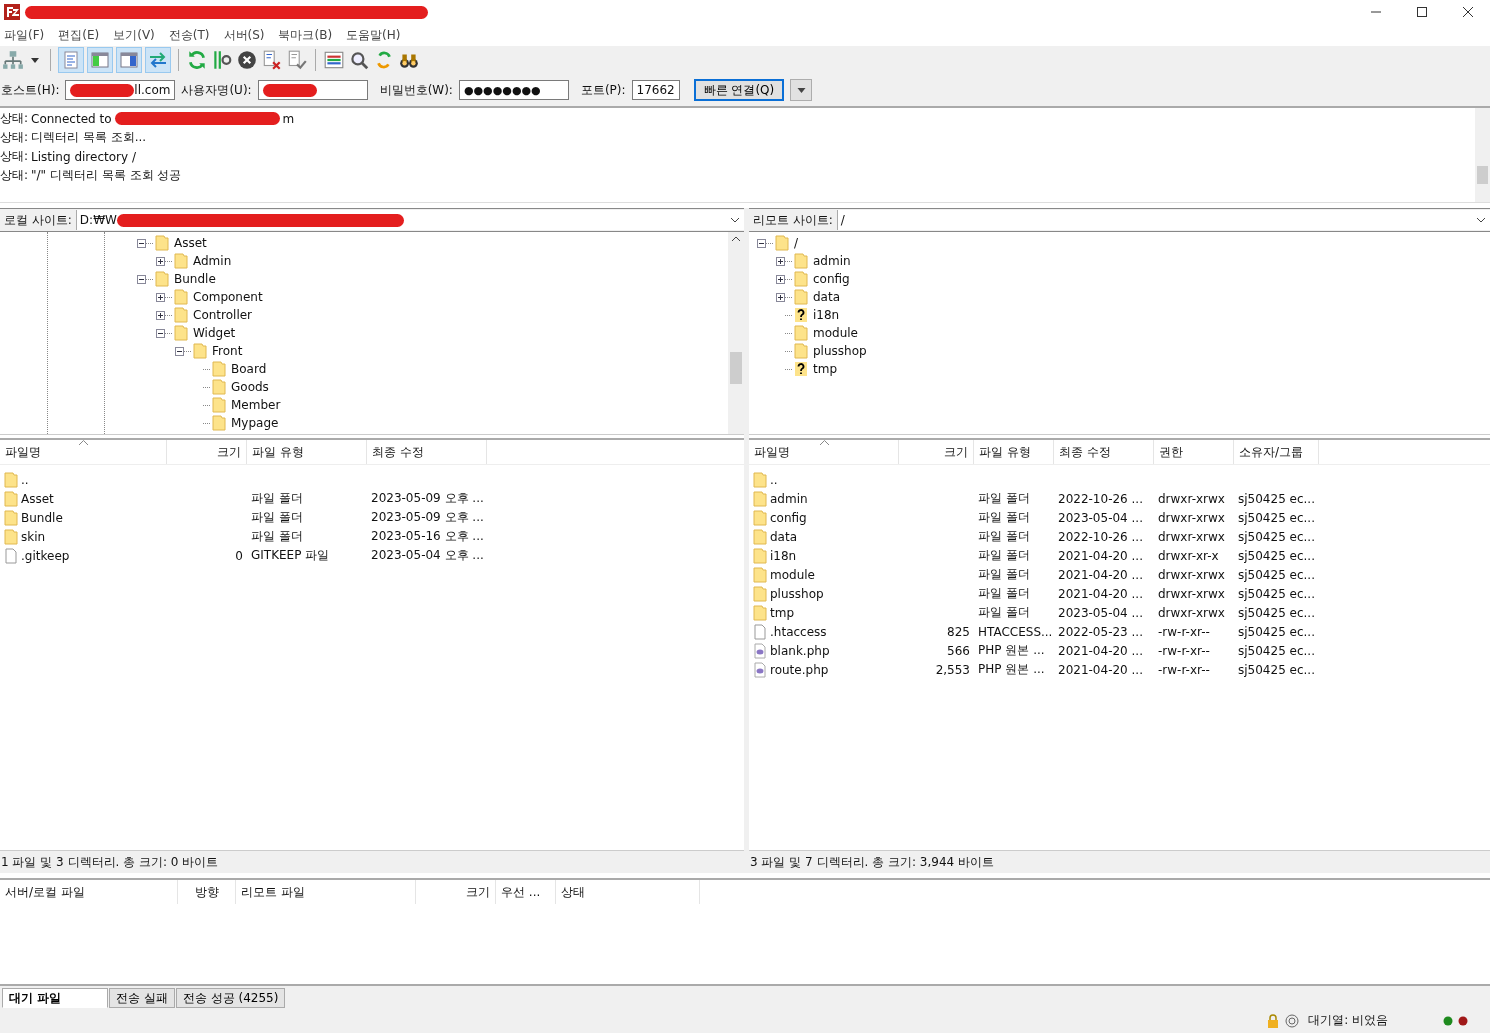  What do you see at coordinates (30, 90) in the screenshot?
I see `host-label: 호스트(H):` at bounding box center [30, 90].